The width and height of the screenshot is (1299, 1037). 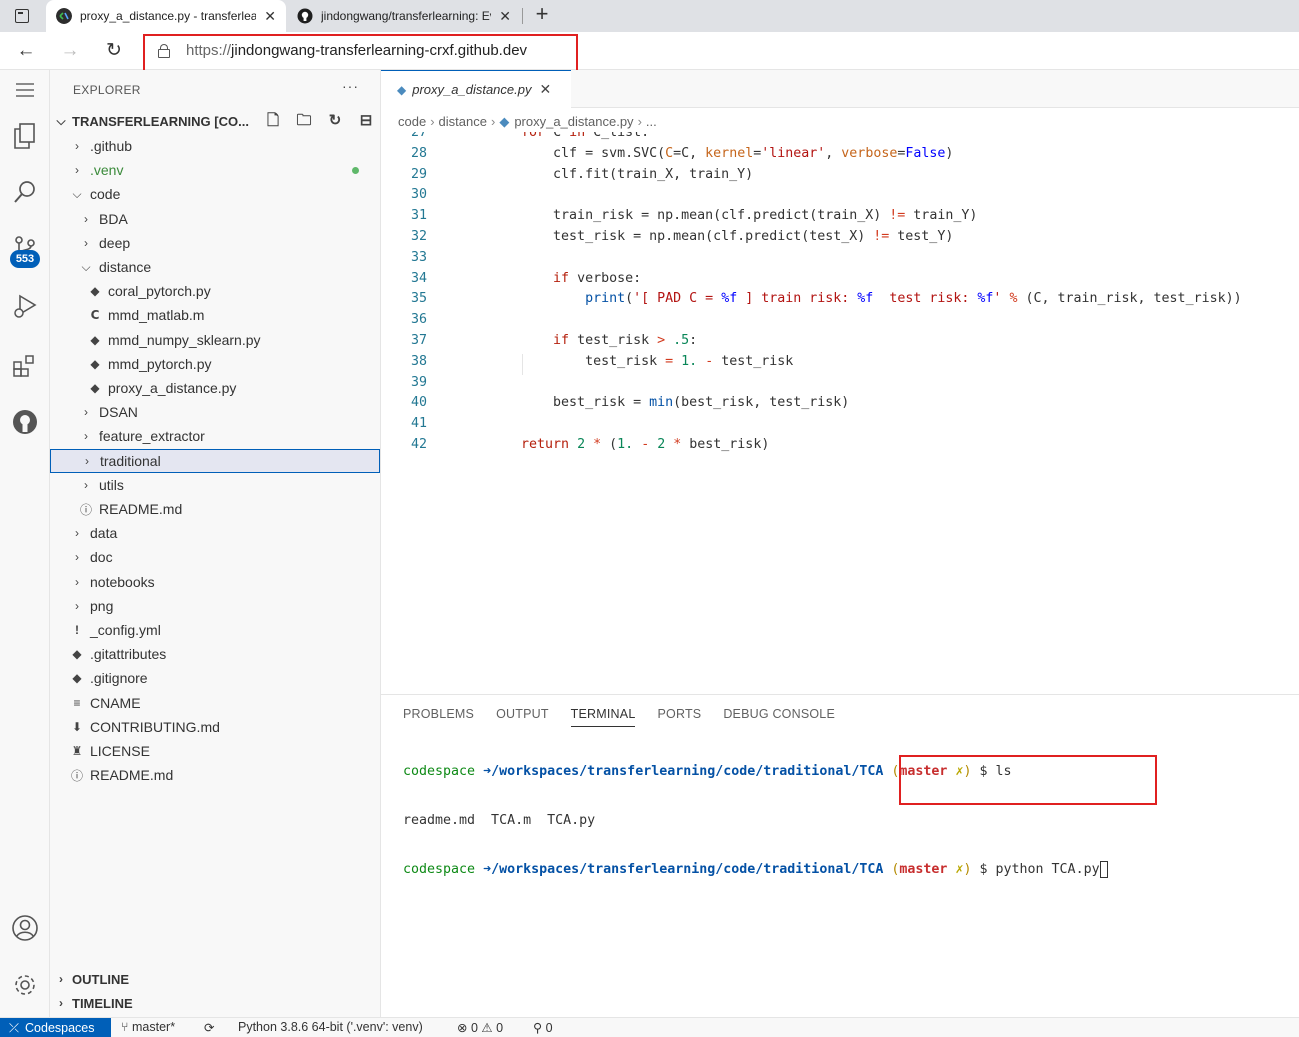 I want to click on browser-tab-editor: proxy_a_distance.py - transferlearning ✕, so click(x=166, y=16).